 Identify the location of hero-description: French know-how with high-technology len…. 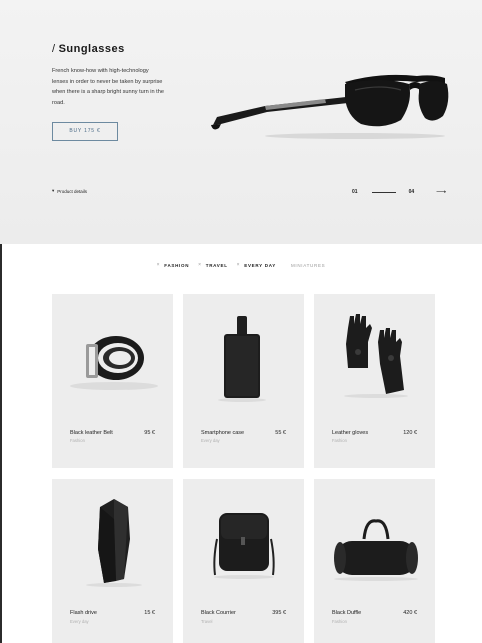
(108, 87).